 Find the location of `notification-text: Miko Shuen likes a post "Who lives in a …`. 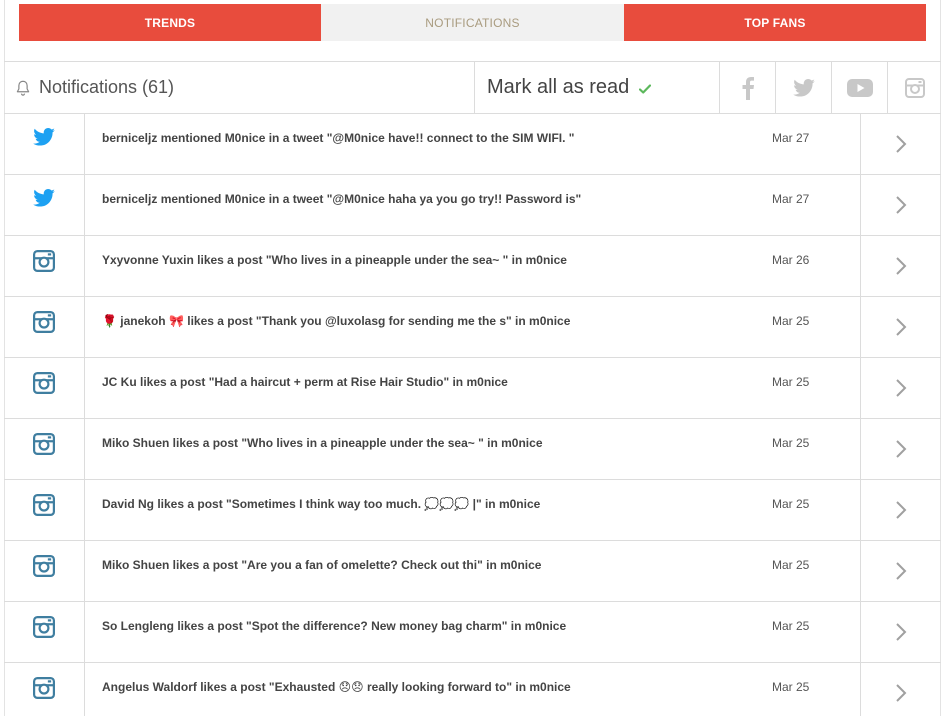

notification-text: Miko Shuen likes a post "Who lives in a … is located at coordinates (322, 443).